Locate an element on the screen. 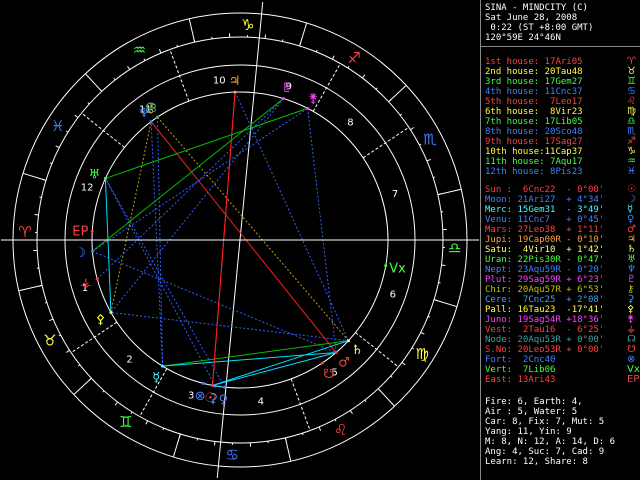 The width and height of the screenshot is (640, 480). planet-glyph-icon: ♅ is located at coordinates (95, 174).